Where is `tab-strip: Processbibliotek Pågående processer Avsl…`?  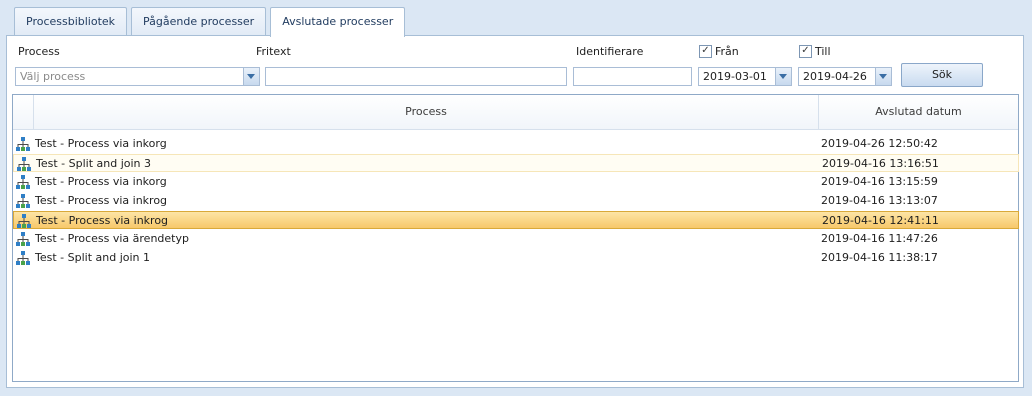 tab-strip: Processbibliotek Pågående processer Avsl… is located at coordinates (211, 22).